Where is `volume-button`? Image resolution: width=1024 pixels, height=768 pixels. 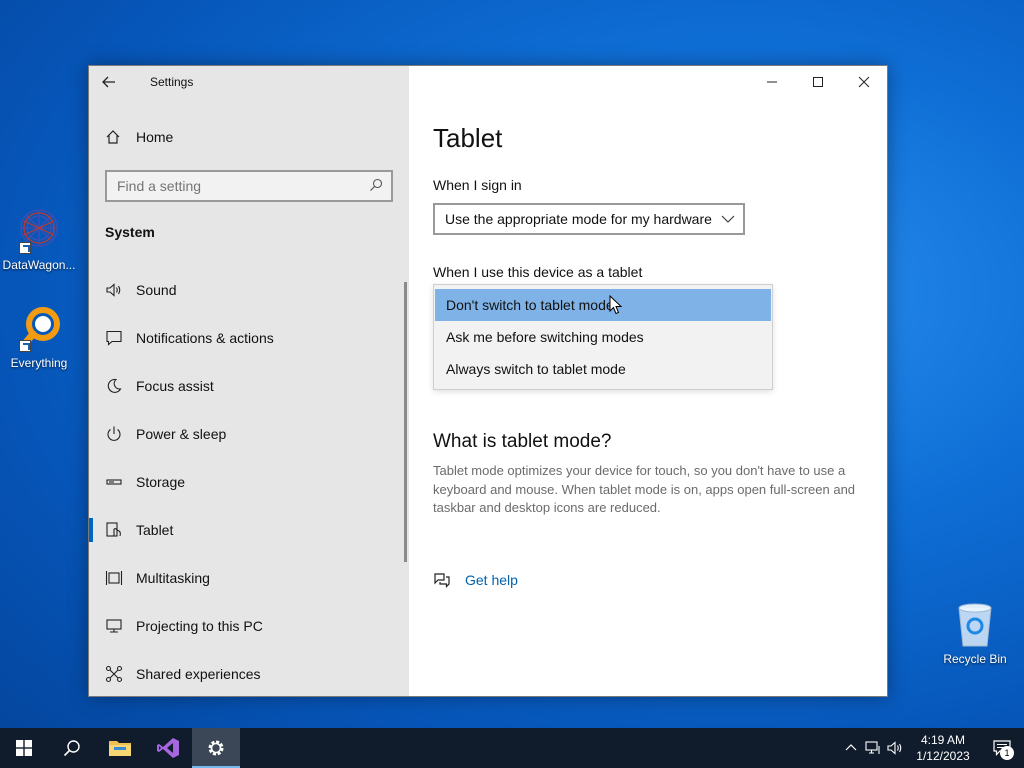 volume-button is located at coordinates (895, 748).